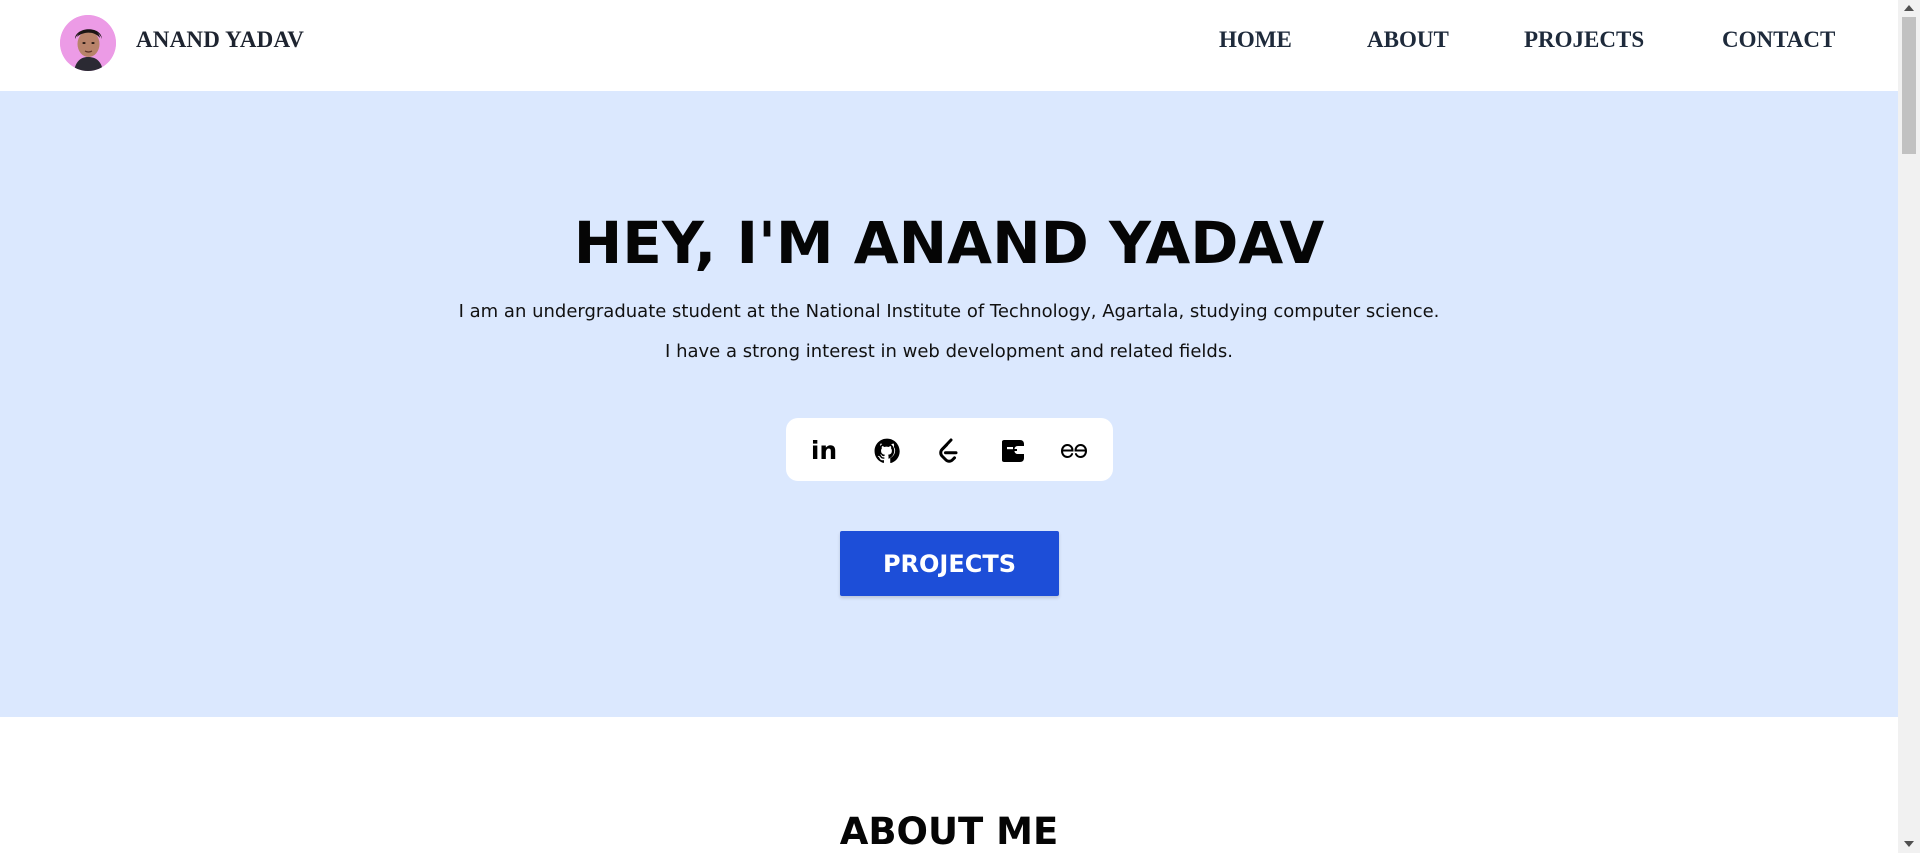 The image size is (1920, 853). Describe the element at coordinates (220, 40) in the screenshot. I see `brand-name: ANAND YADAV` at that location.